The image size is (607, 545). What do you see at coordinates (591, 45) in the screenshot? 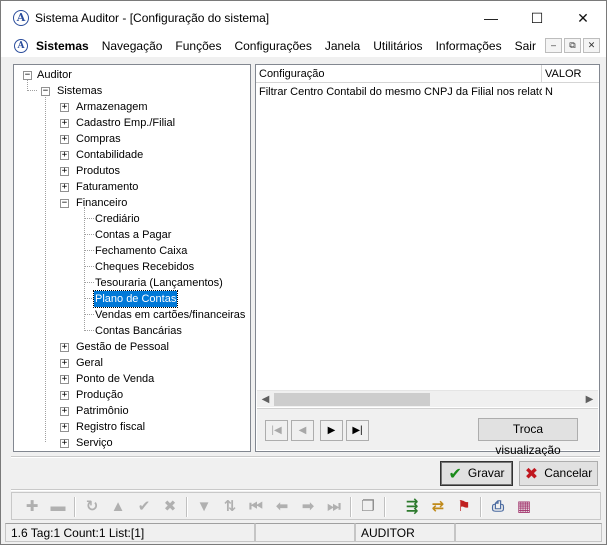
I see `mdi-close-button: ✕` at bounding box center [591, 45].